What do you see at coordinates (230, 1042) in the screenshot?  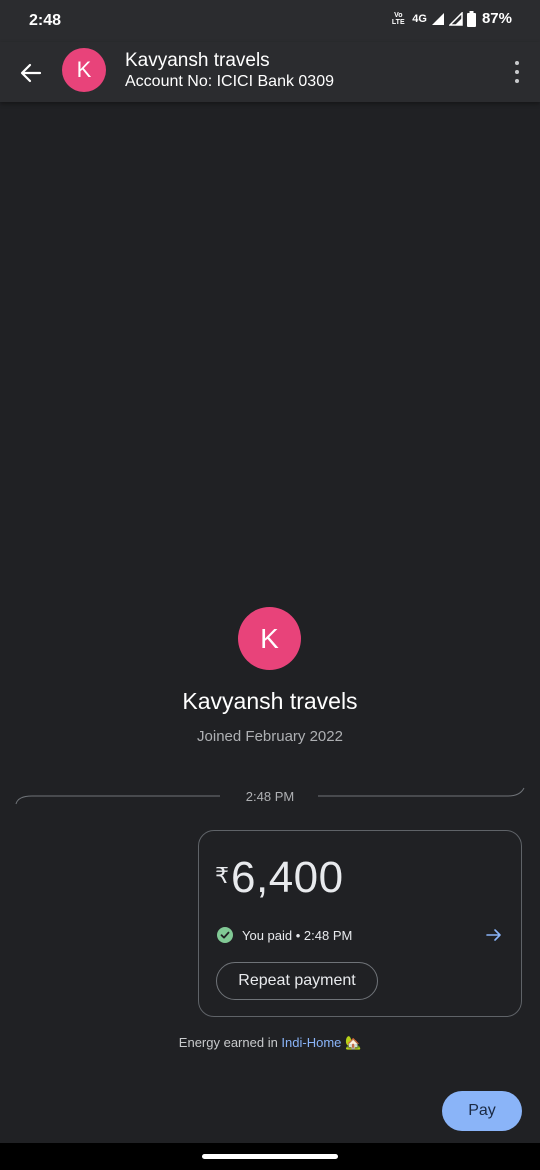 I see `energy-prefix: Energy earned in` at bounding box center [230, 1042].